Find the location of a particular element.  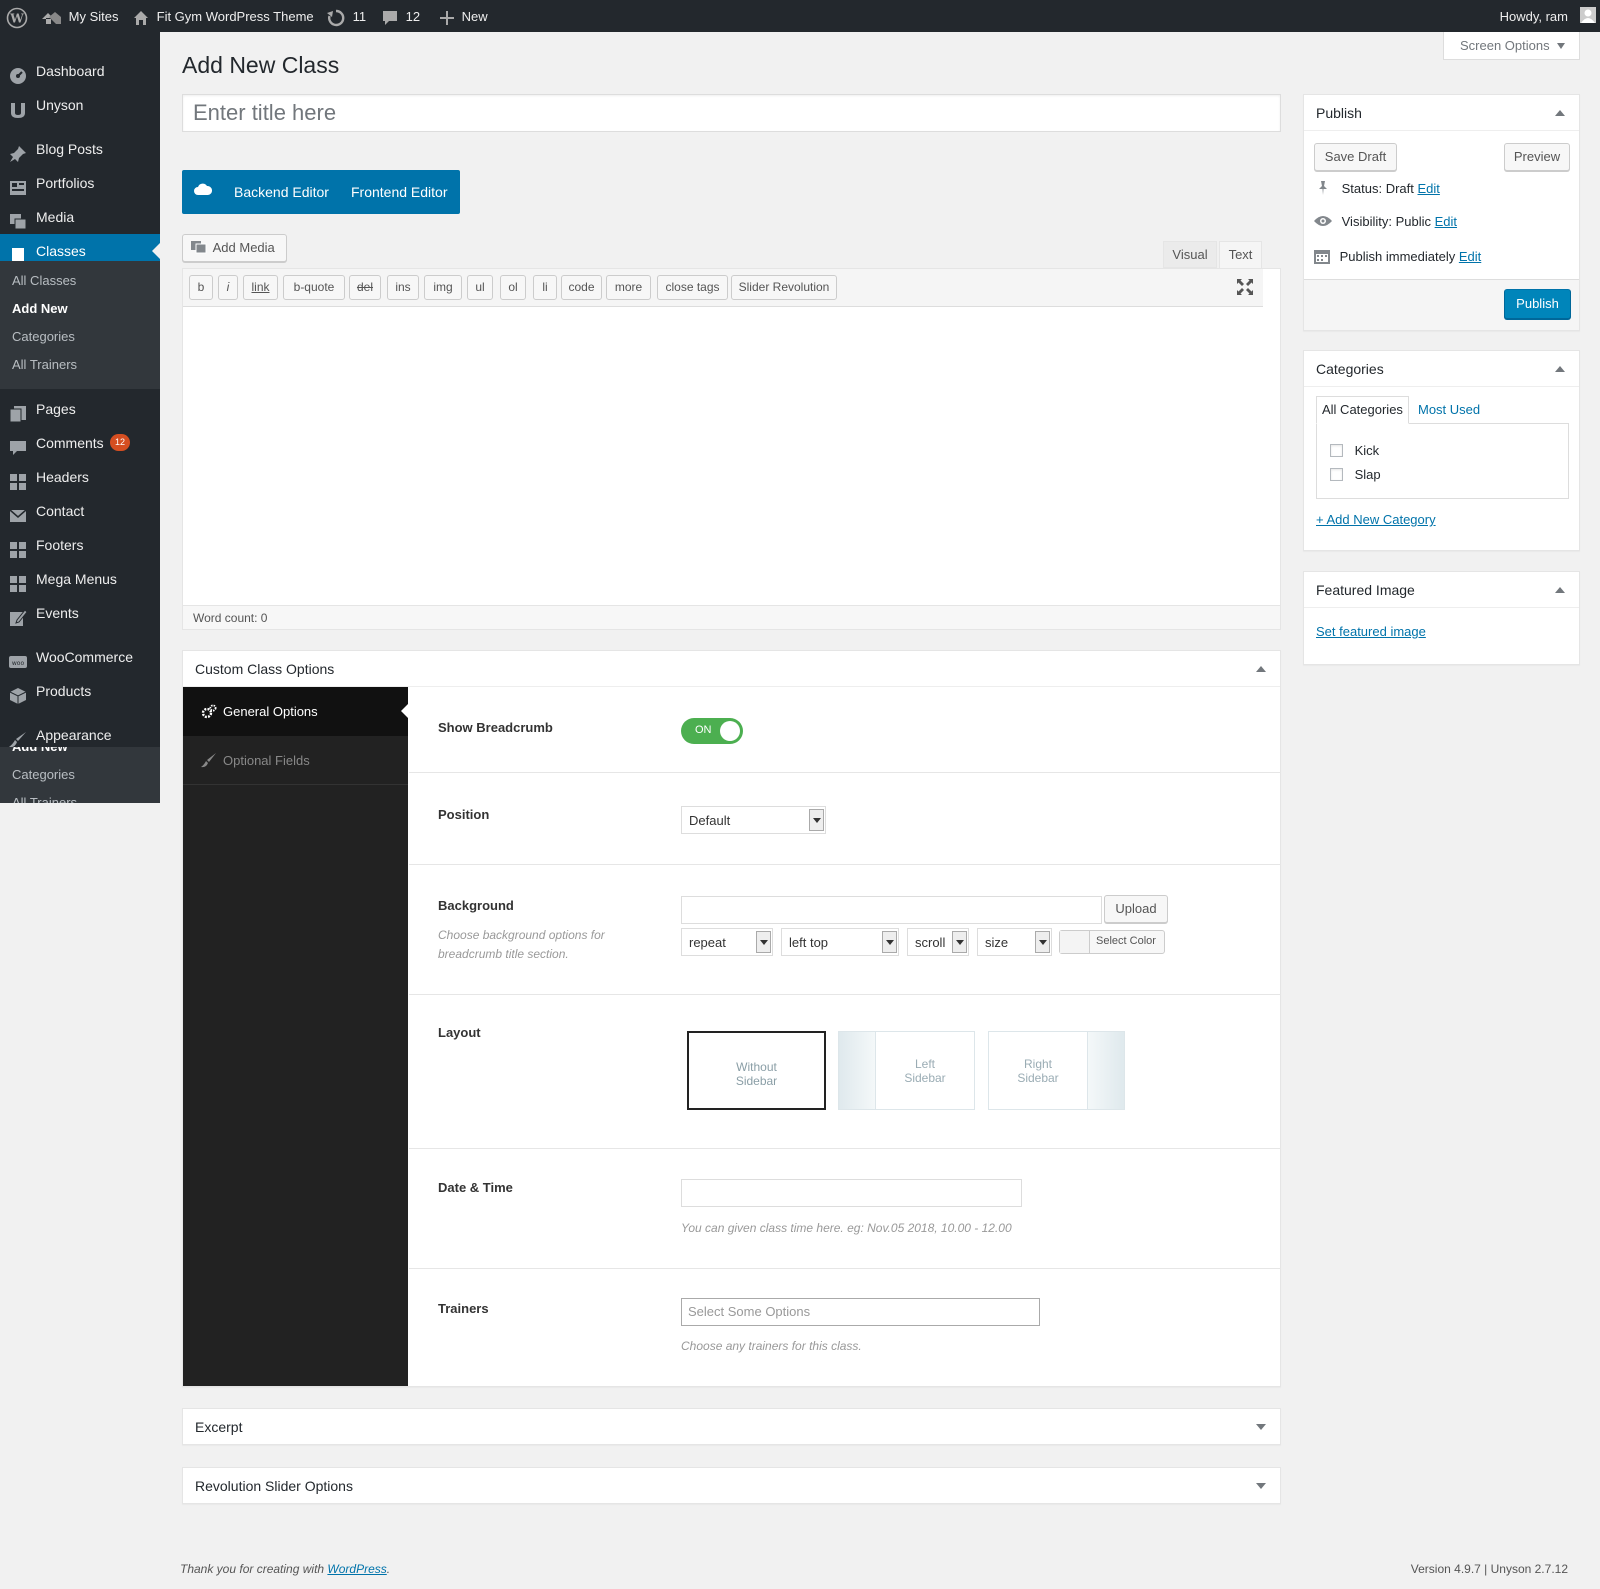

new-label: New is located at coordinates (474, 16).